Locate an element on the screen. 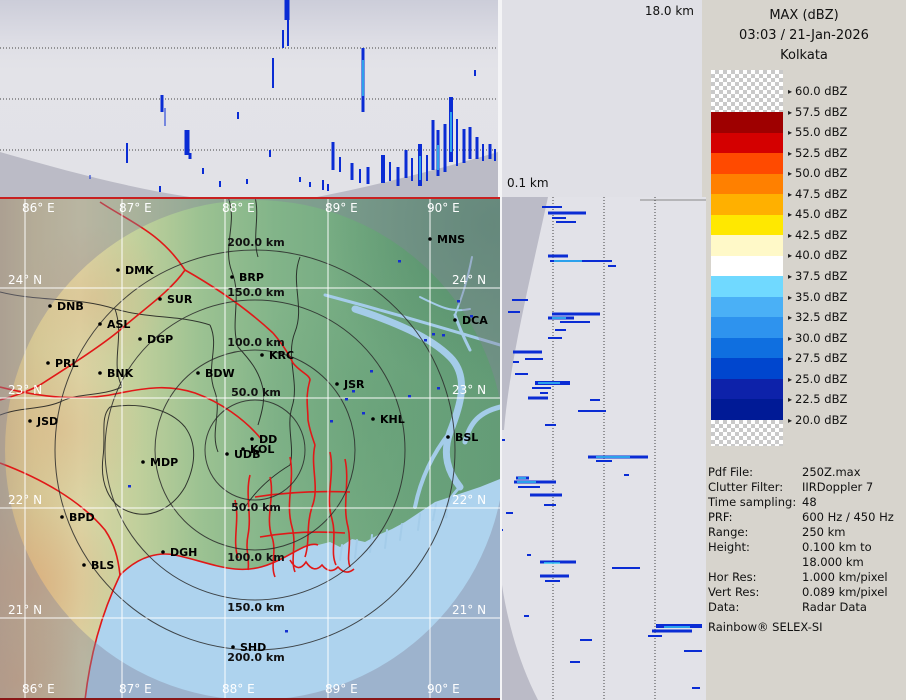  metadata-value: 1.000 km/pixel is located at coordinates (845, 577).